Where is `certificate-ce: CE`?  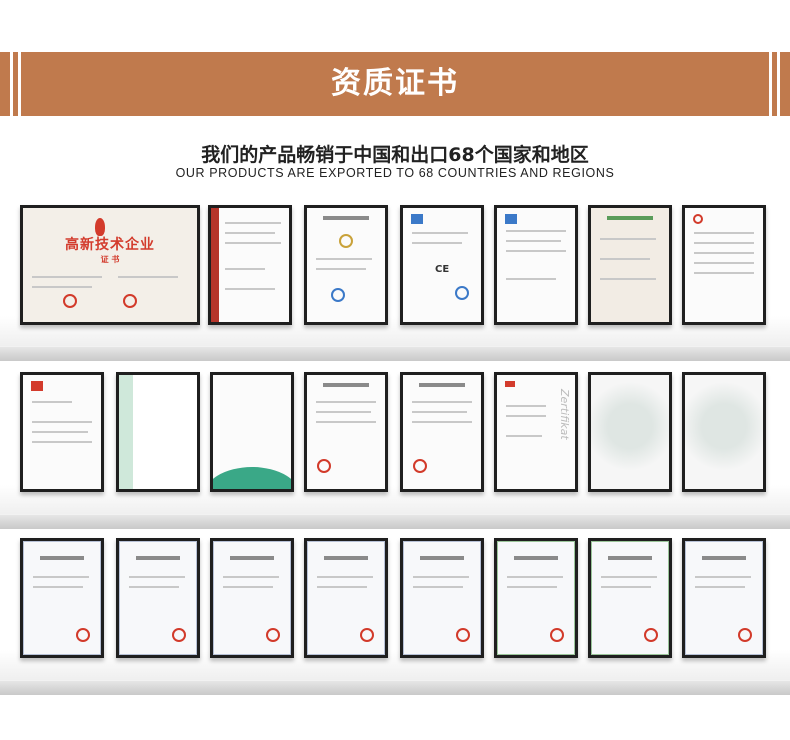 certificate-ce: CE is located at coordinates (442, 265).